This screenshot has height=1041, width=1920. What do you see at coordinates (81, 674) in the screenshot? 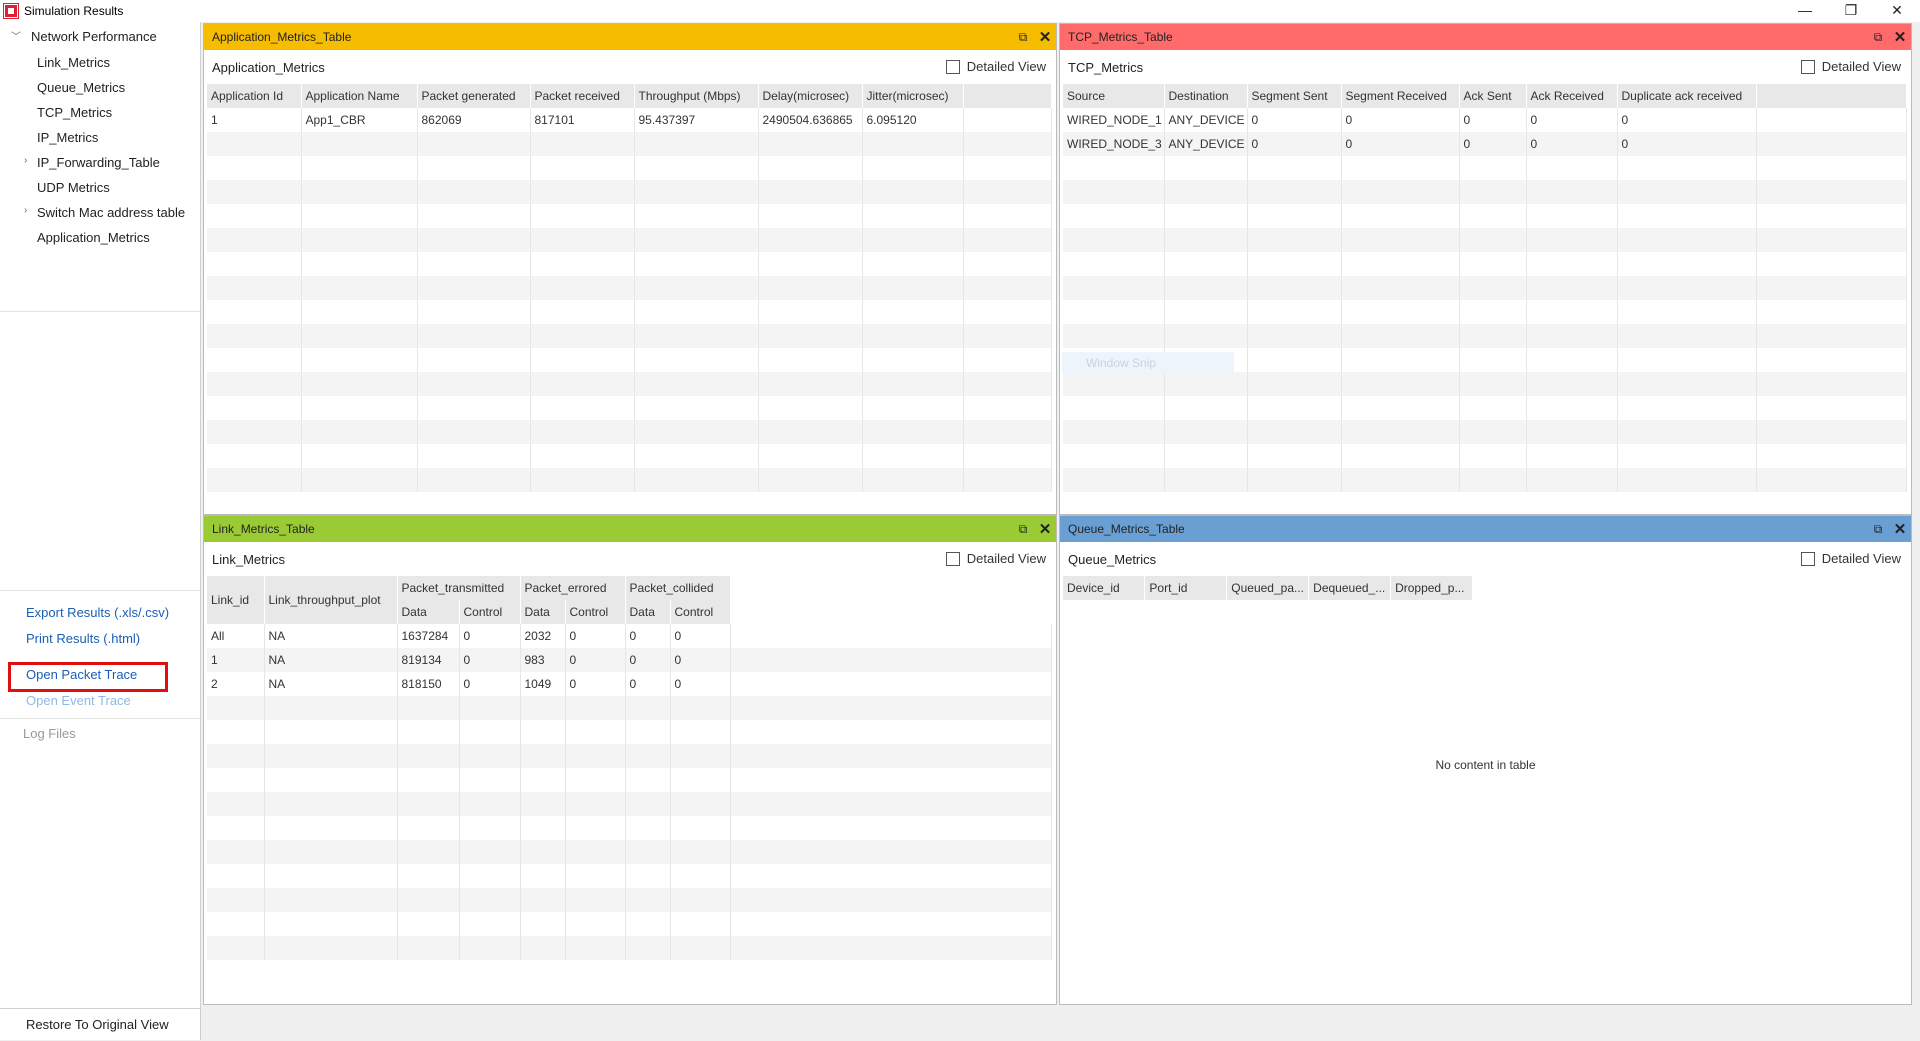
I see `open-packet-trace-link: Open Packet Trace` at bounding box center [81, 674].